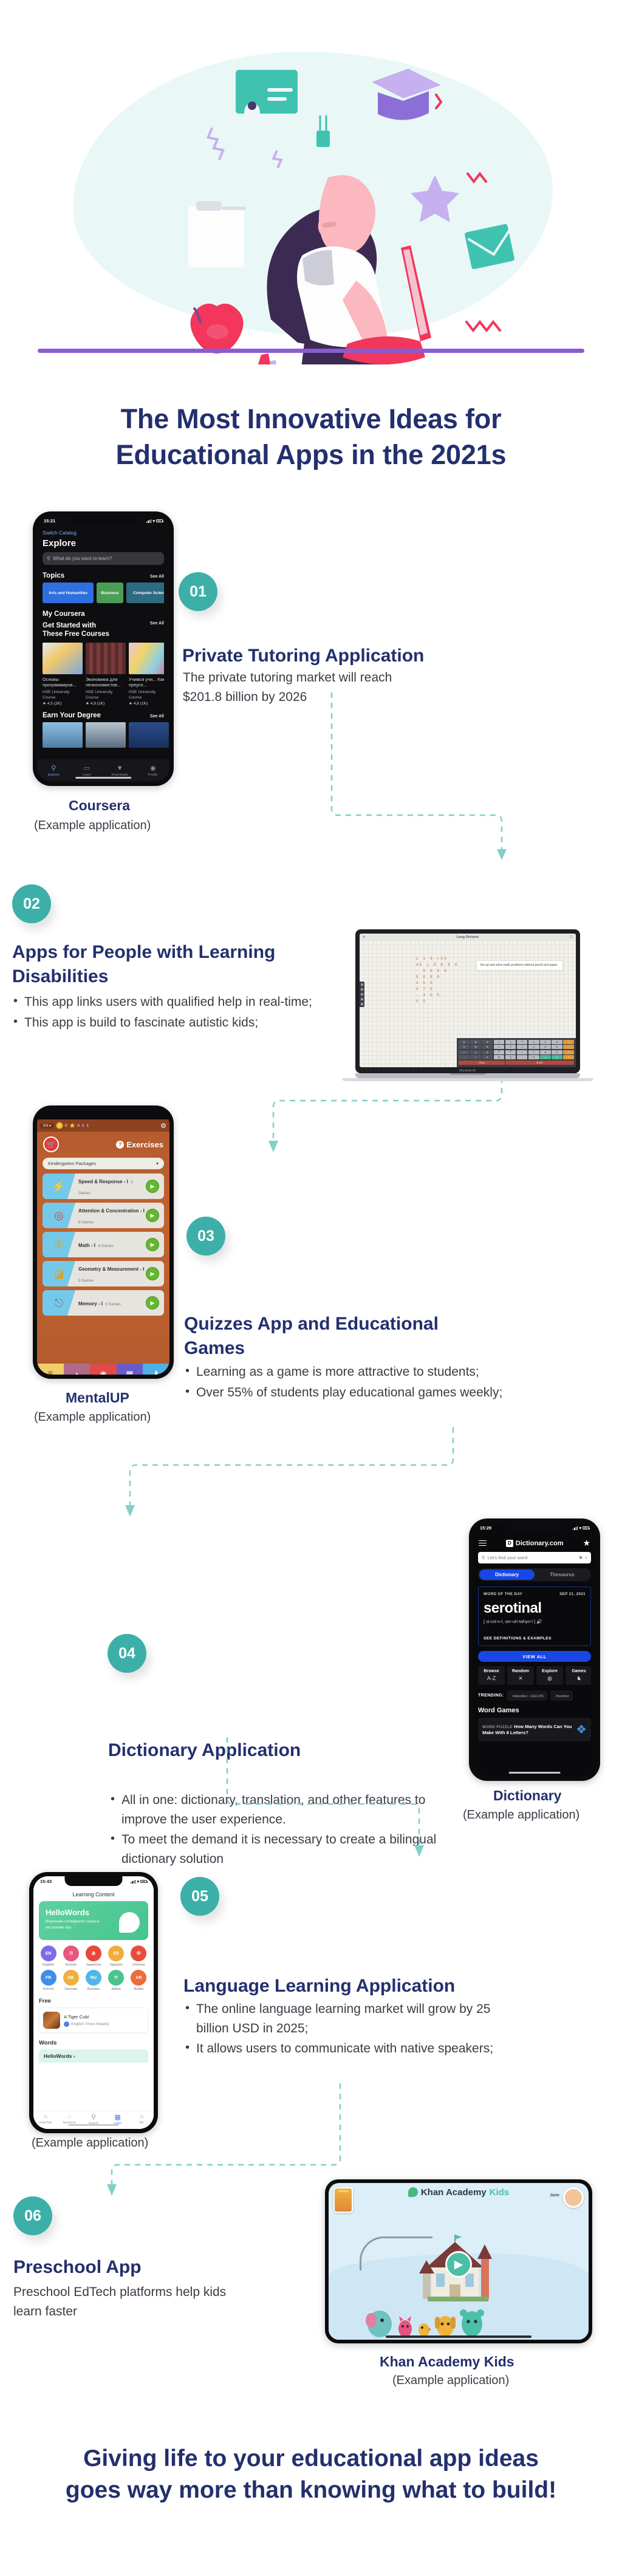 The height and width of the screenshot is (2576, 622). I want to click on tab-downloads: ▼ Downloads, so click(120, 771).